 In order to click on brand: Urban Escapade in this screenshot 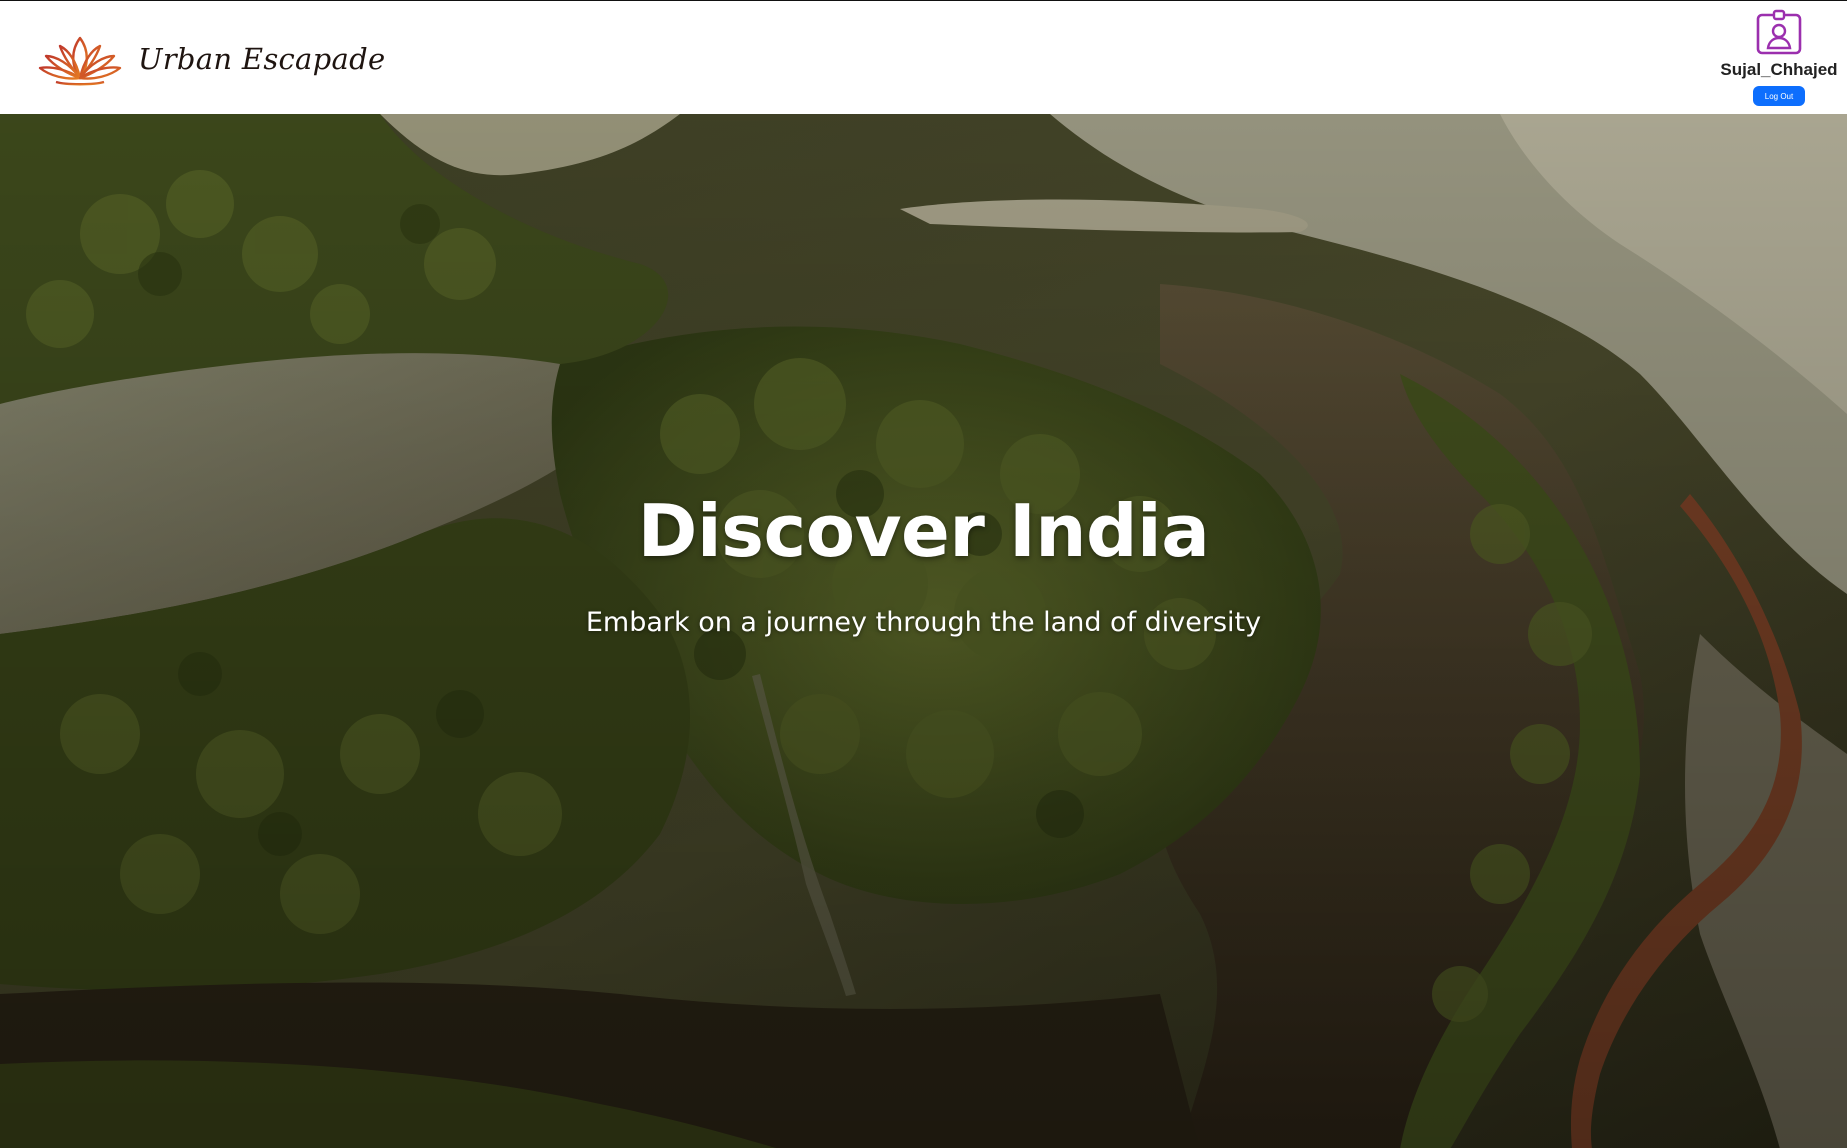, I will do `click(210, 59)`.